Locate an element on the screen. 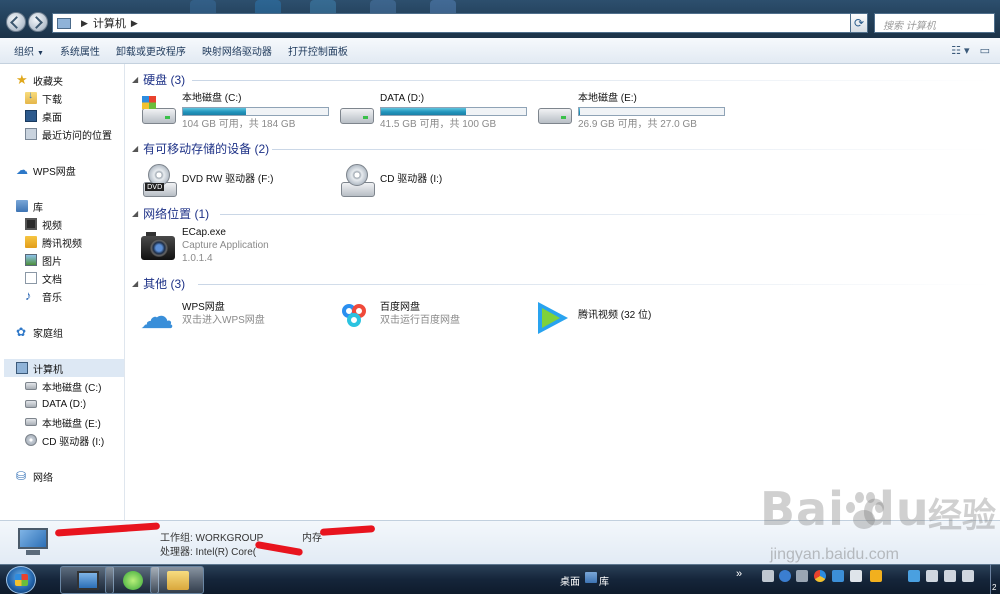  sidebar-item-homegroup: ✿ 家庭组 is located at coordinates (39, 332).